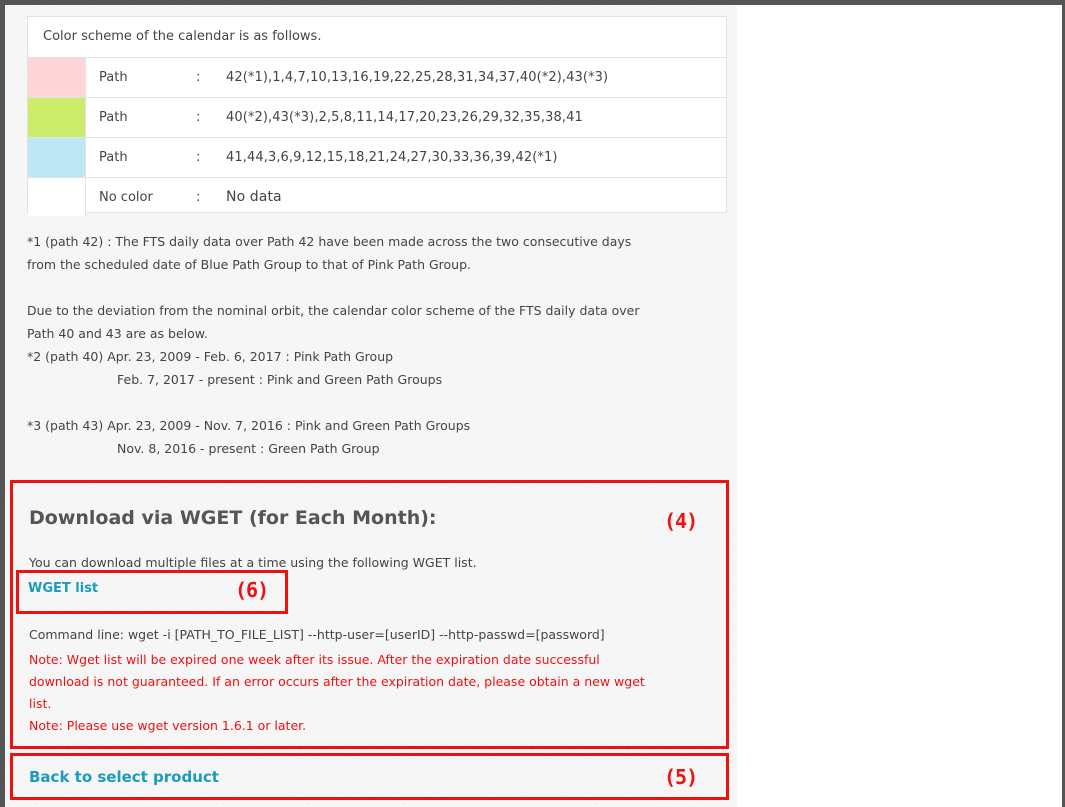 This screenshot has width=1065, height=807. Describe the element at coordinates (57, 157) in the screenshot. I see `blue-swatch` at that location.